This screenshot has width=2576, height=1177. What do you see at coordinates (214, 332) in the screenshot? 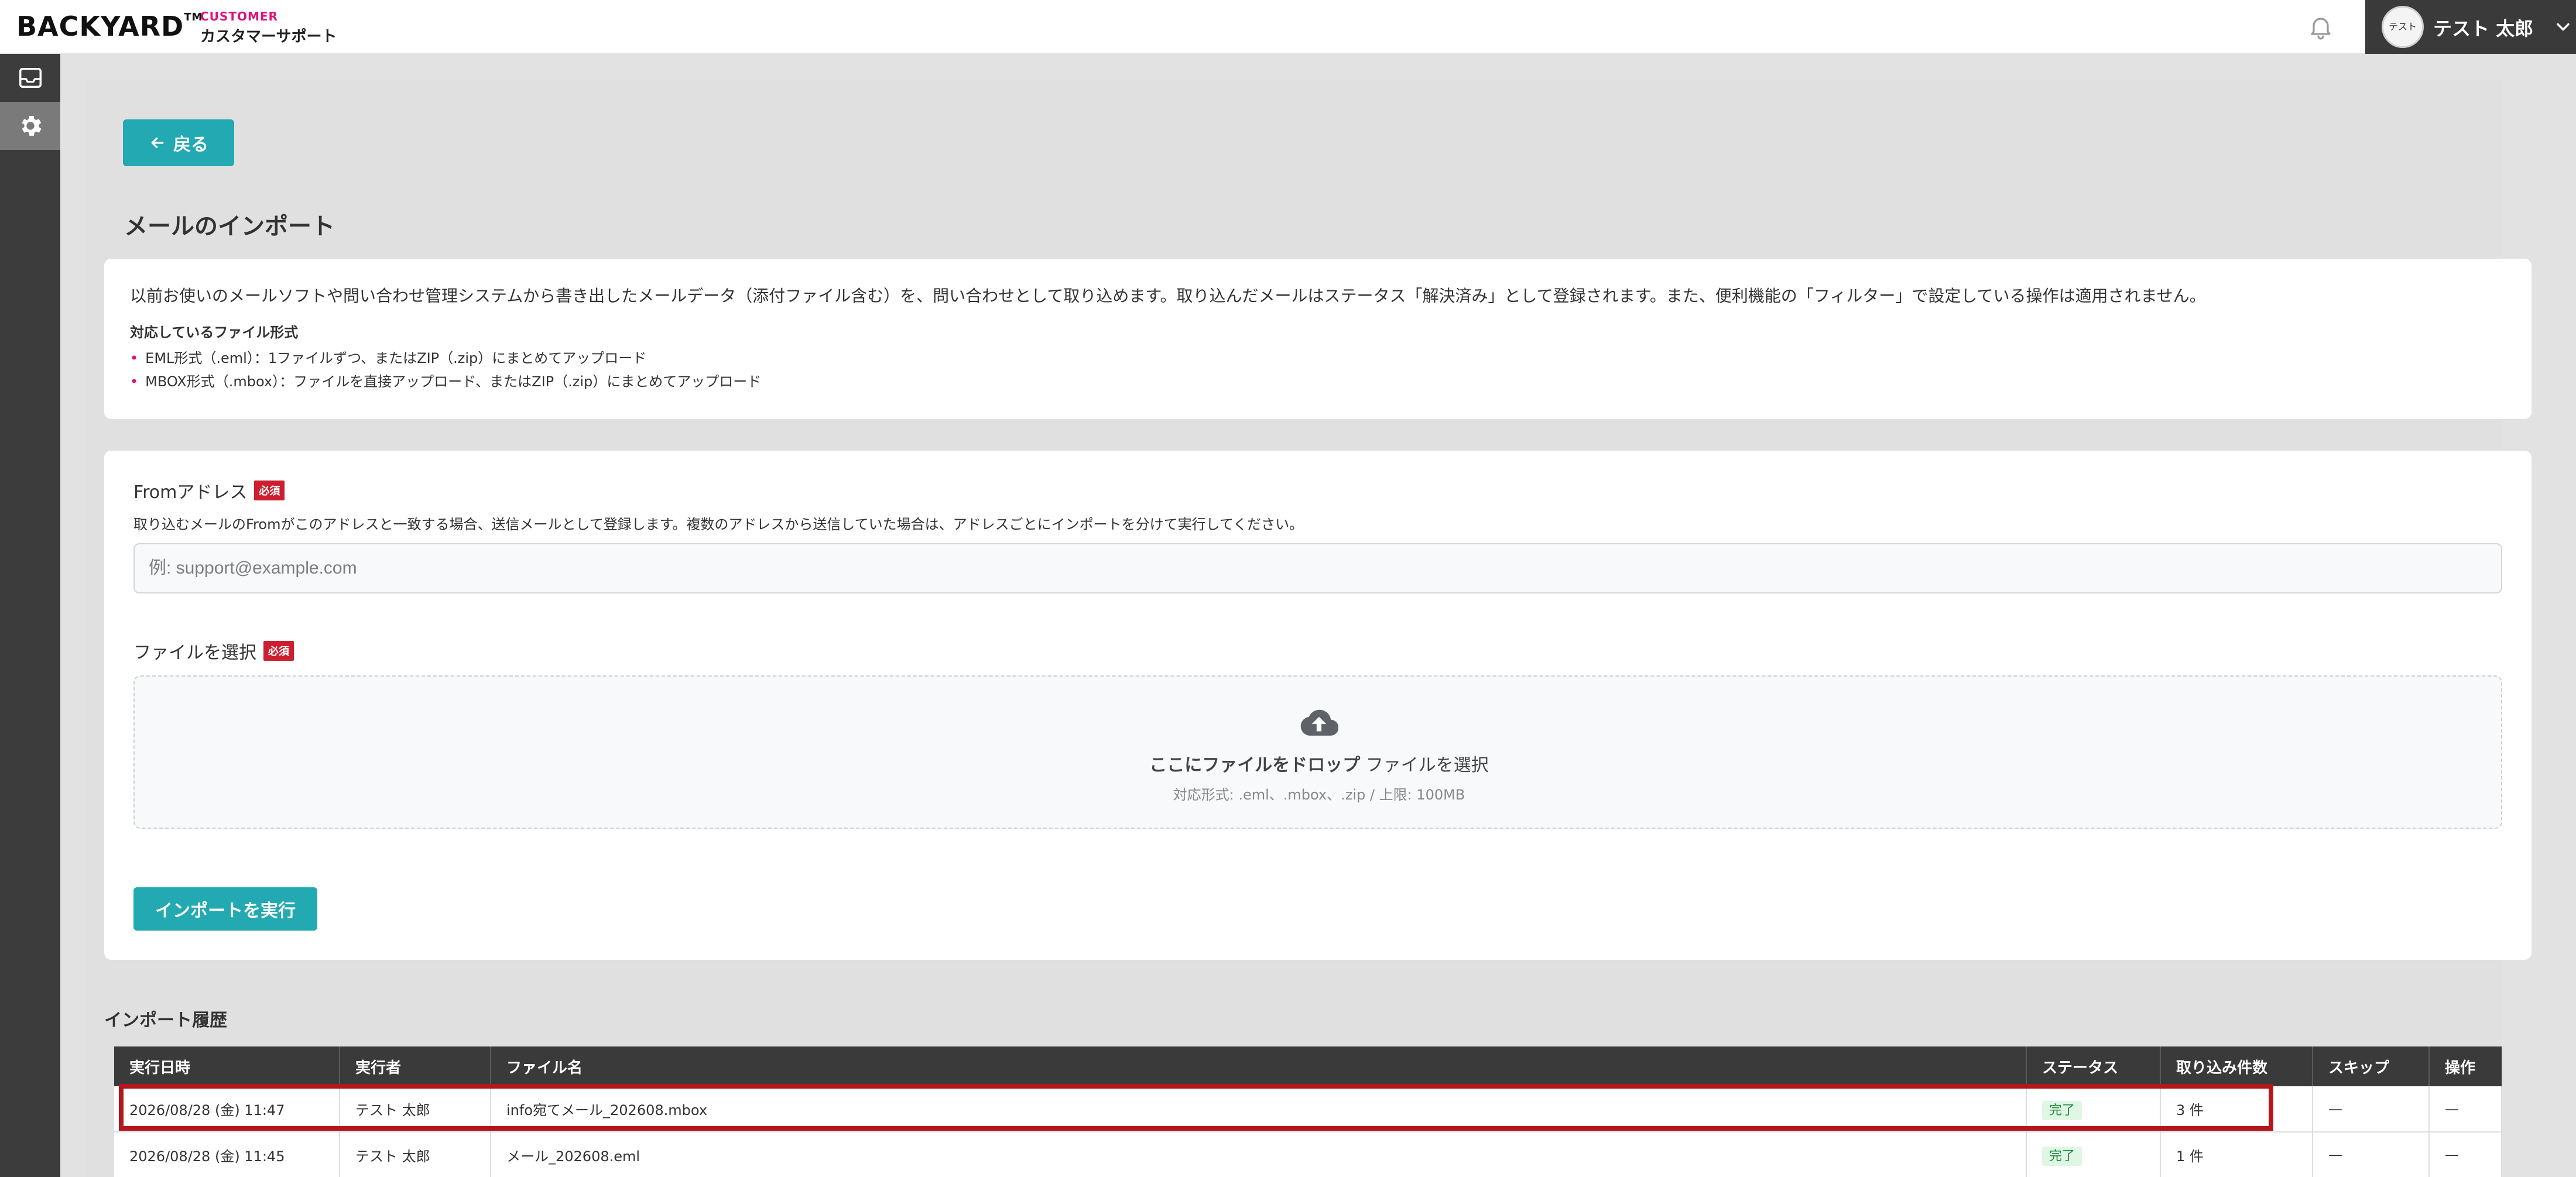
I see `formats-title: 対応しているファイル形式` at bounding box center [214, 332].